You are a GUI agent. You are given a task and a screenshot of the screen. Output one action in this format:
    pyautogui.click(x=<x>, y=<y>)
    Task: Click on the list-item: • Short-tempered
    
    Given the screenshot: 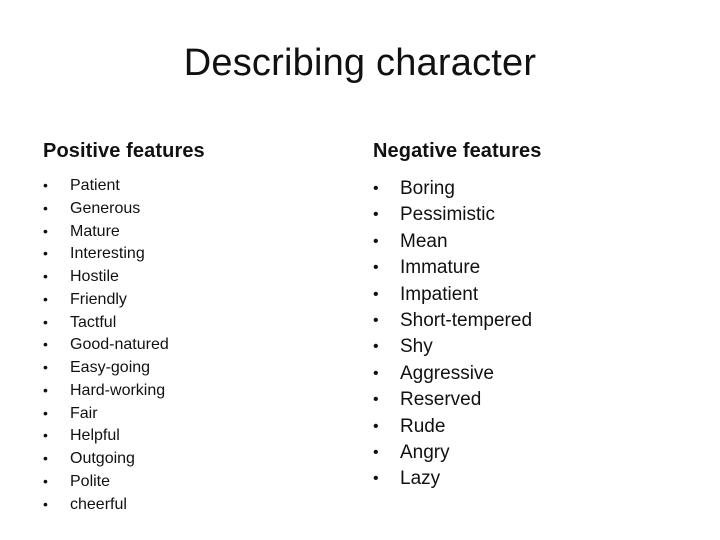 What is the action you would take?
    pyautogui.click(x=457, y=322)
    